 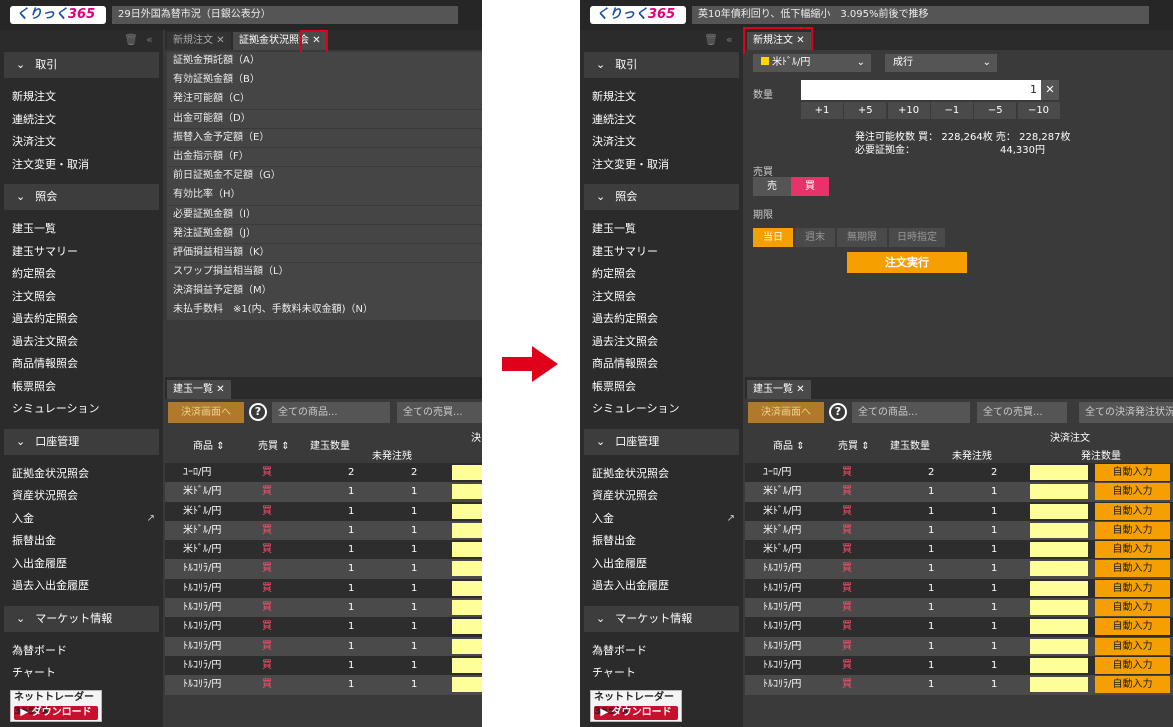 I want to click on sidebar-item: 建玉サマリー, so click(x=661, y=252).